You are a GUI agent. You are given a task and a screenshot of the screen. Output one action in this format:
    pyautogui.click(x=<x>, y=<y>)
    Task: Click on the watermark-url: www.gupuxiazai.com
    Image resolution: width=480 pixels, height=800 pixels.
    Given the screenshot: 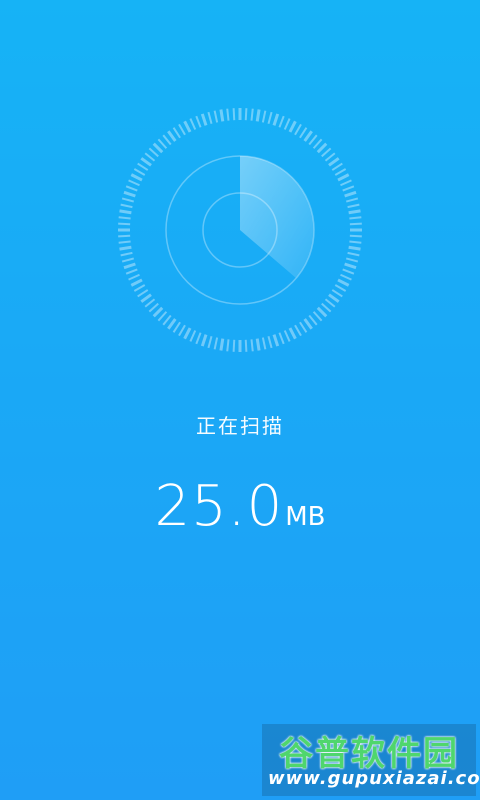 What is the action you would take?
    pyautogui.click(x=374, y=778)
    